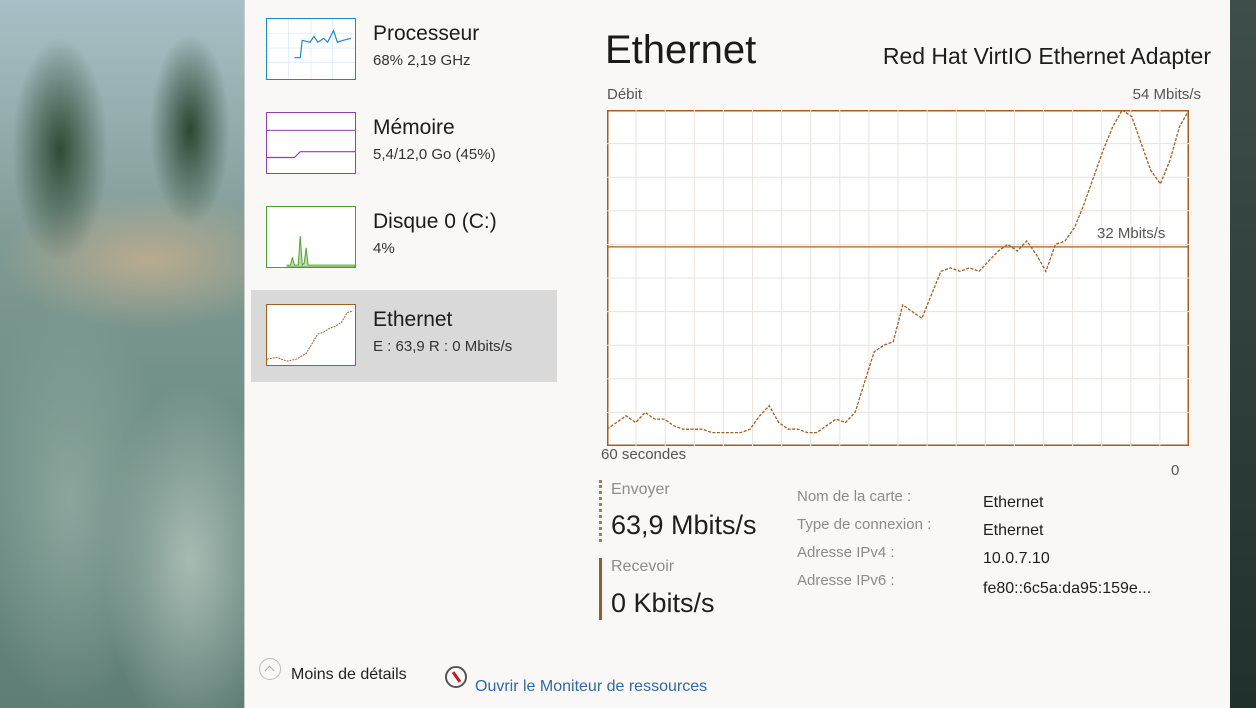 This screenshot has width=1256, height=708. Describe the element at coordinates (311, 49) in the screenshot. I see `processor-thumbnail` at that location.